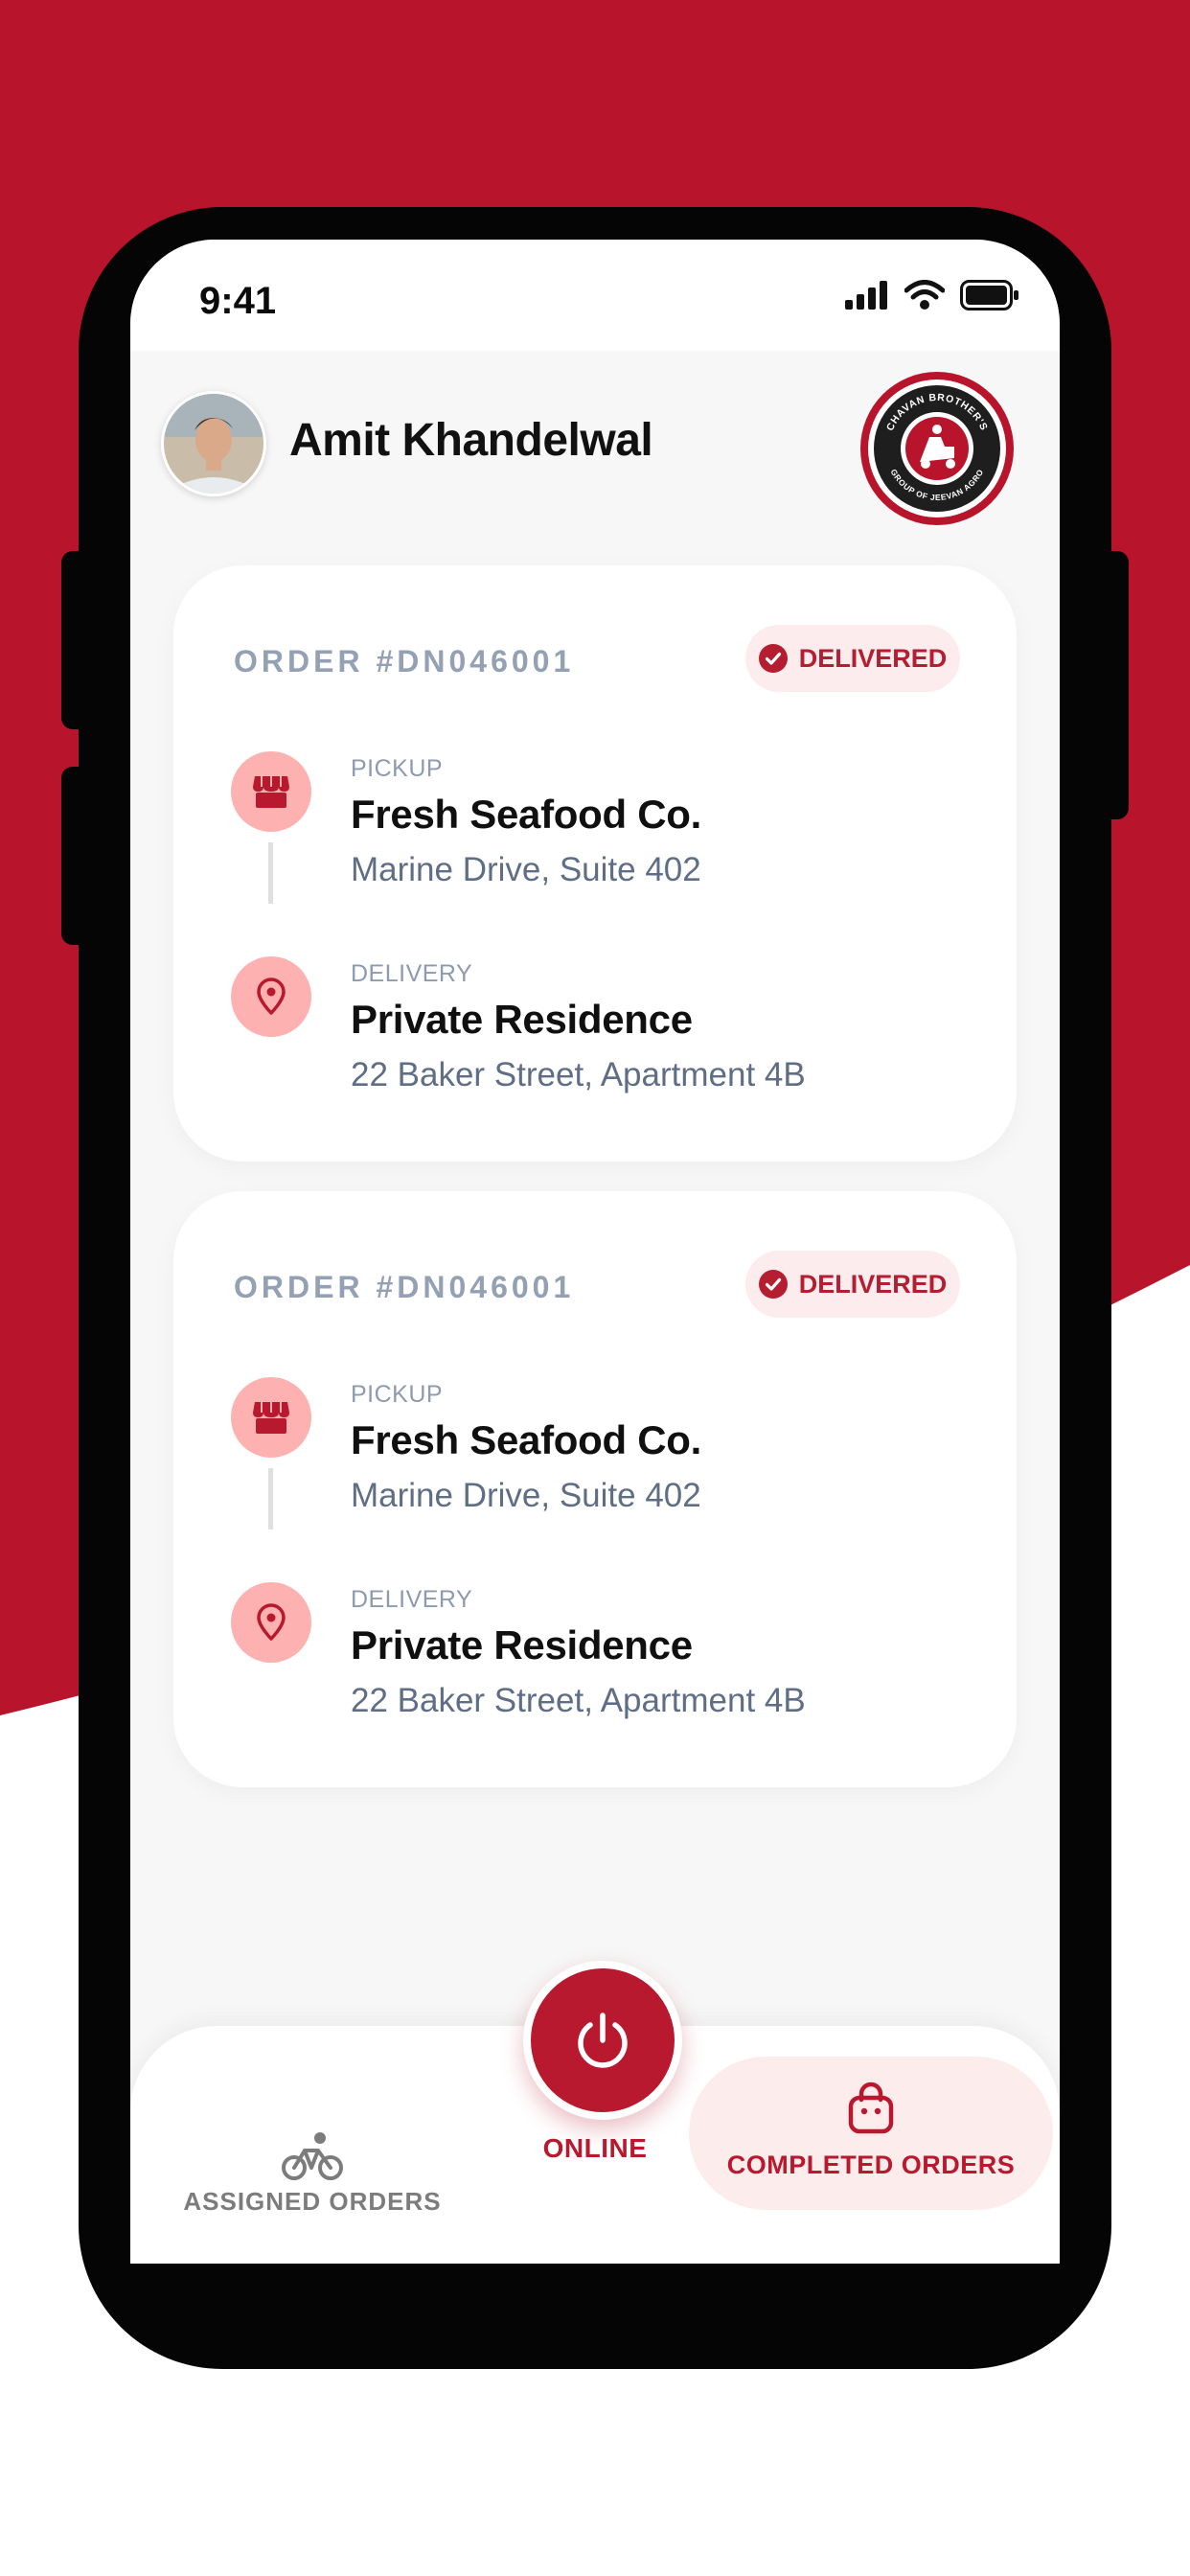  Describe the element at coordinates (471, 440) in the screenshot. I see `user-name: Amit Khandelwal` at that location.